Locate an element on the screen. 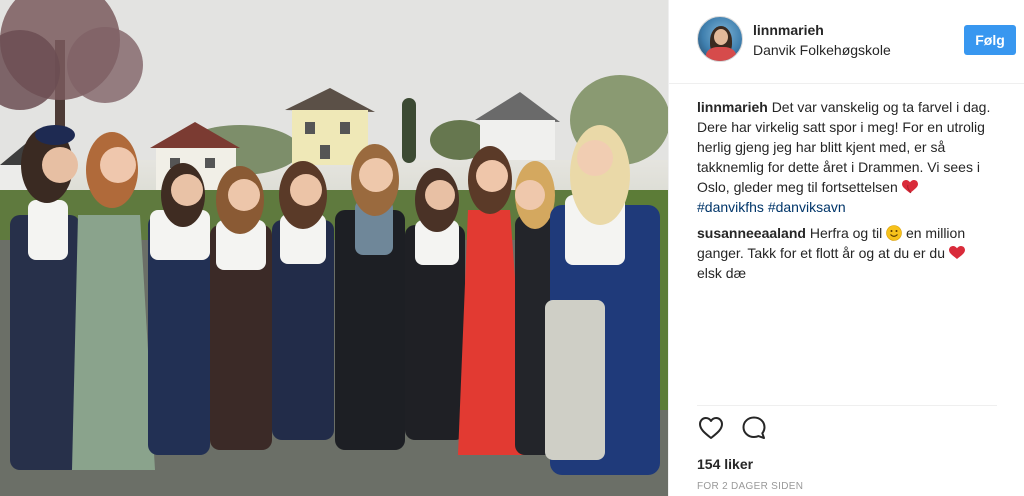  follow-button: Følg is located at coordinates (990, 40).